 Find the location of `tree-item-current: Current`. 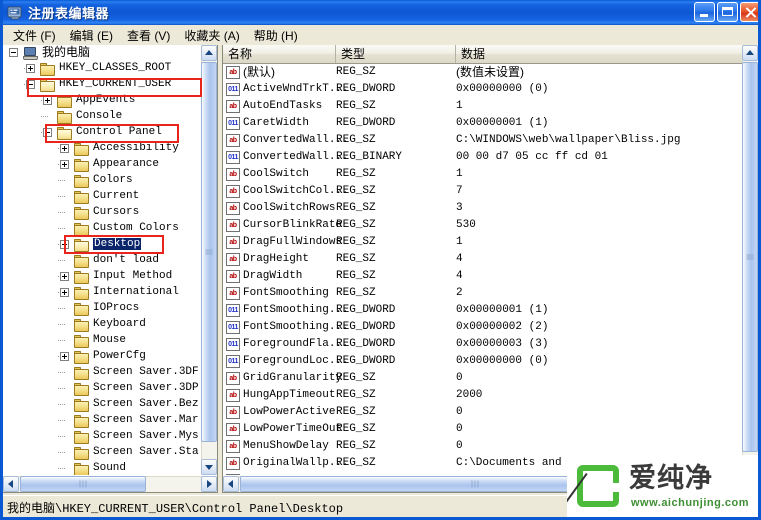

tree-item-current: Current is located at coordinates (102, 197).